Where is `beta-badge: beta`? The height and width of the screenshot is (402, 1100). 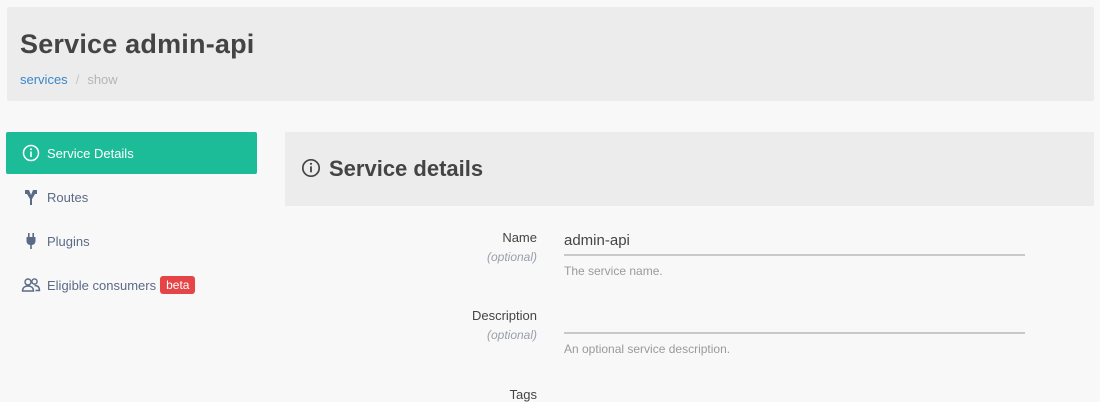 beta-badge: beta is located at coordinates (178, 285).